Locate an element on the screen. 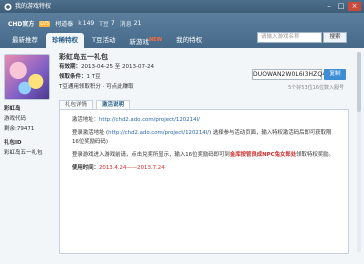 The height and width of the screenshot is (264, 364). copy-button: 复制 is located at coordinates (335, 74).